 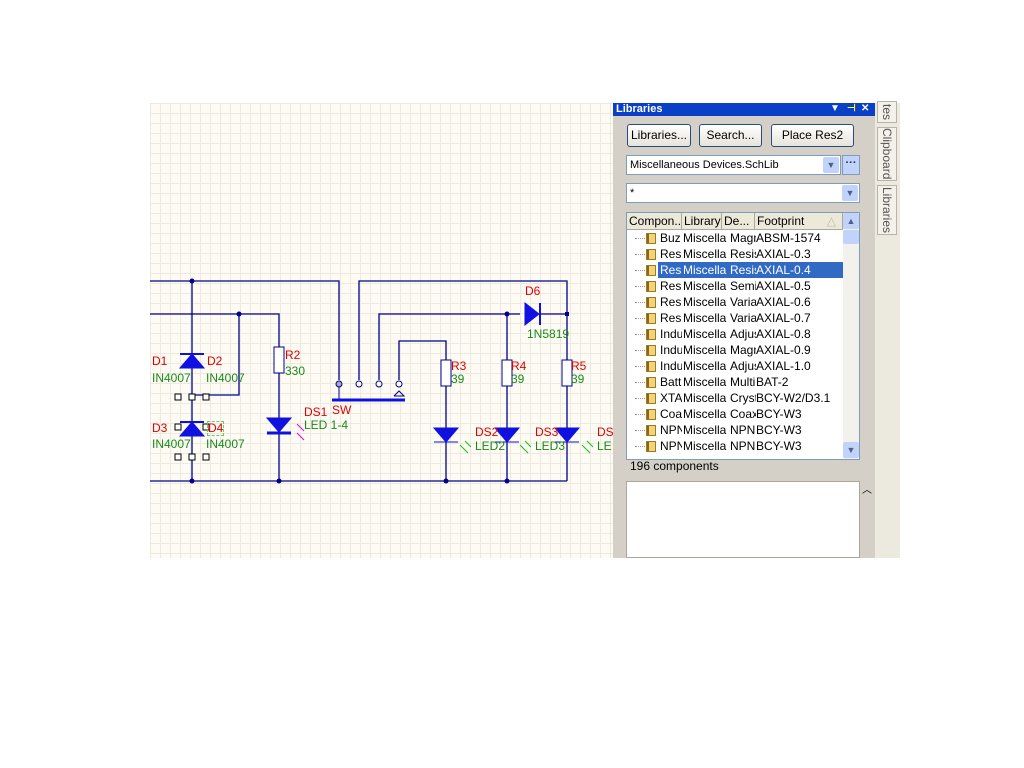 I want to click on list-item: Indu Miscella Magne AXIAL-0.9, so click(x=735, y=350).